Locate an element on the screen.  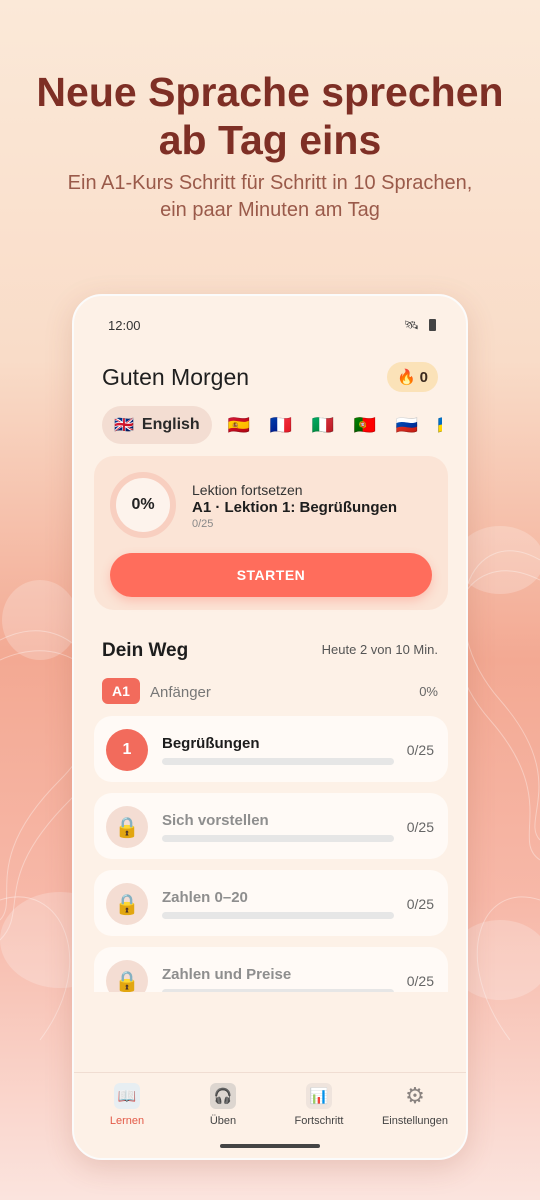
greeting-title: Guten Morgen is located at coordinates (176, 377).